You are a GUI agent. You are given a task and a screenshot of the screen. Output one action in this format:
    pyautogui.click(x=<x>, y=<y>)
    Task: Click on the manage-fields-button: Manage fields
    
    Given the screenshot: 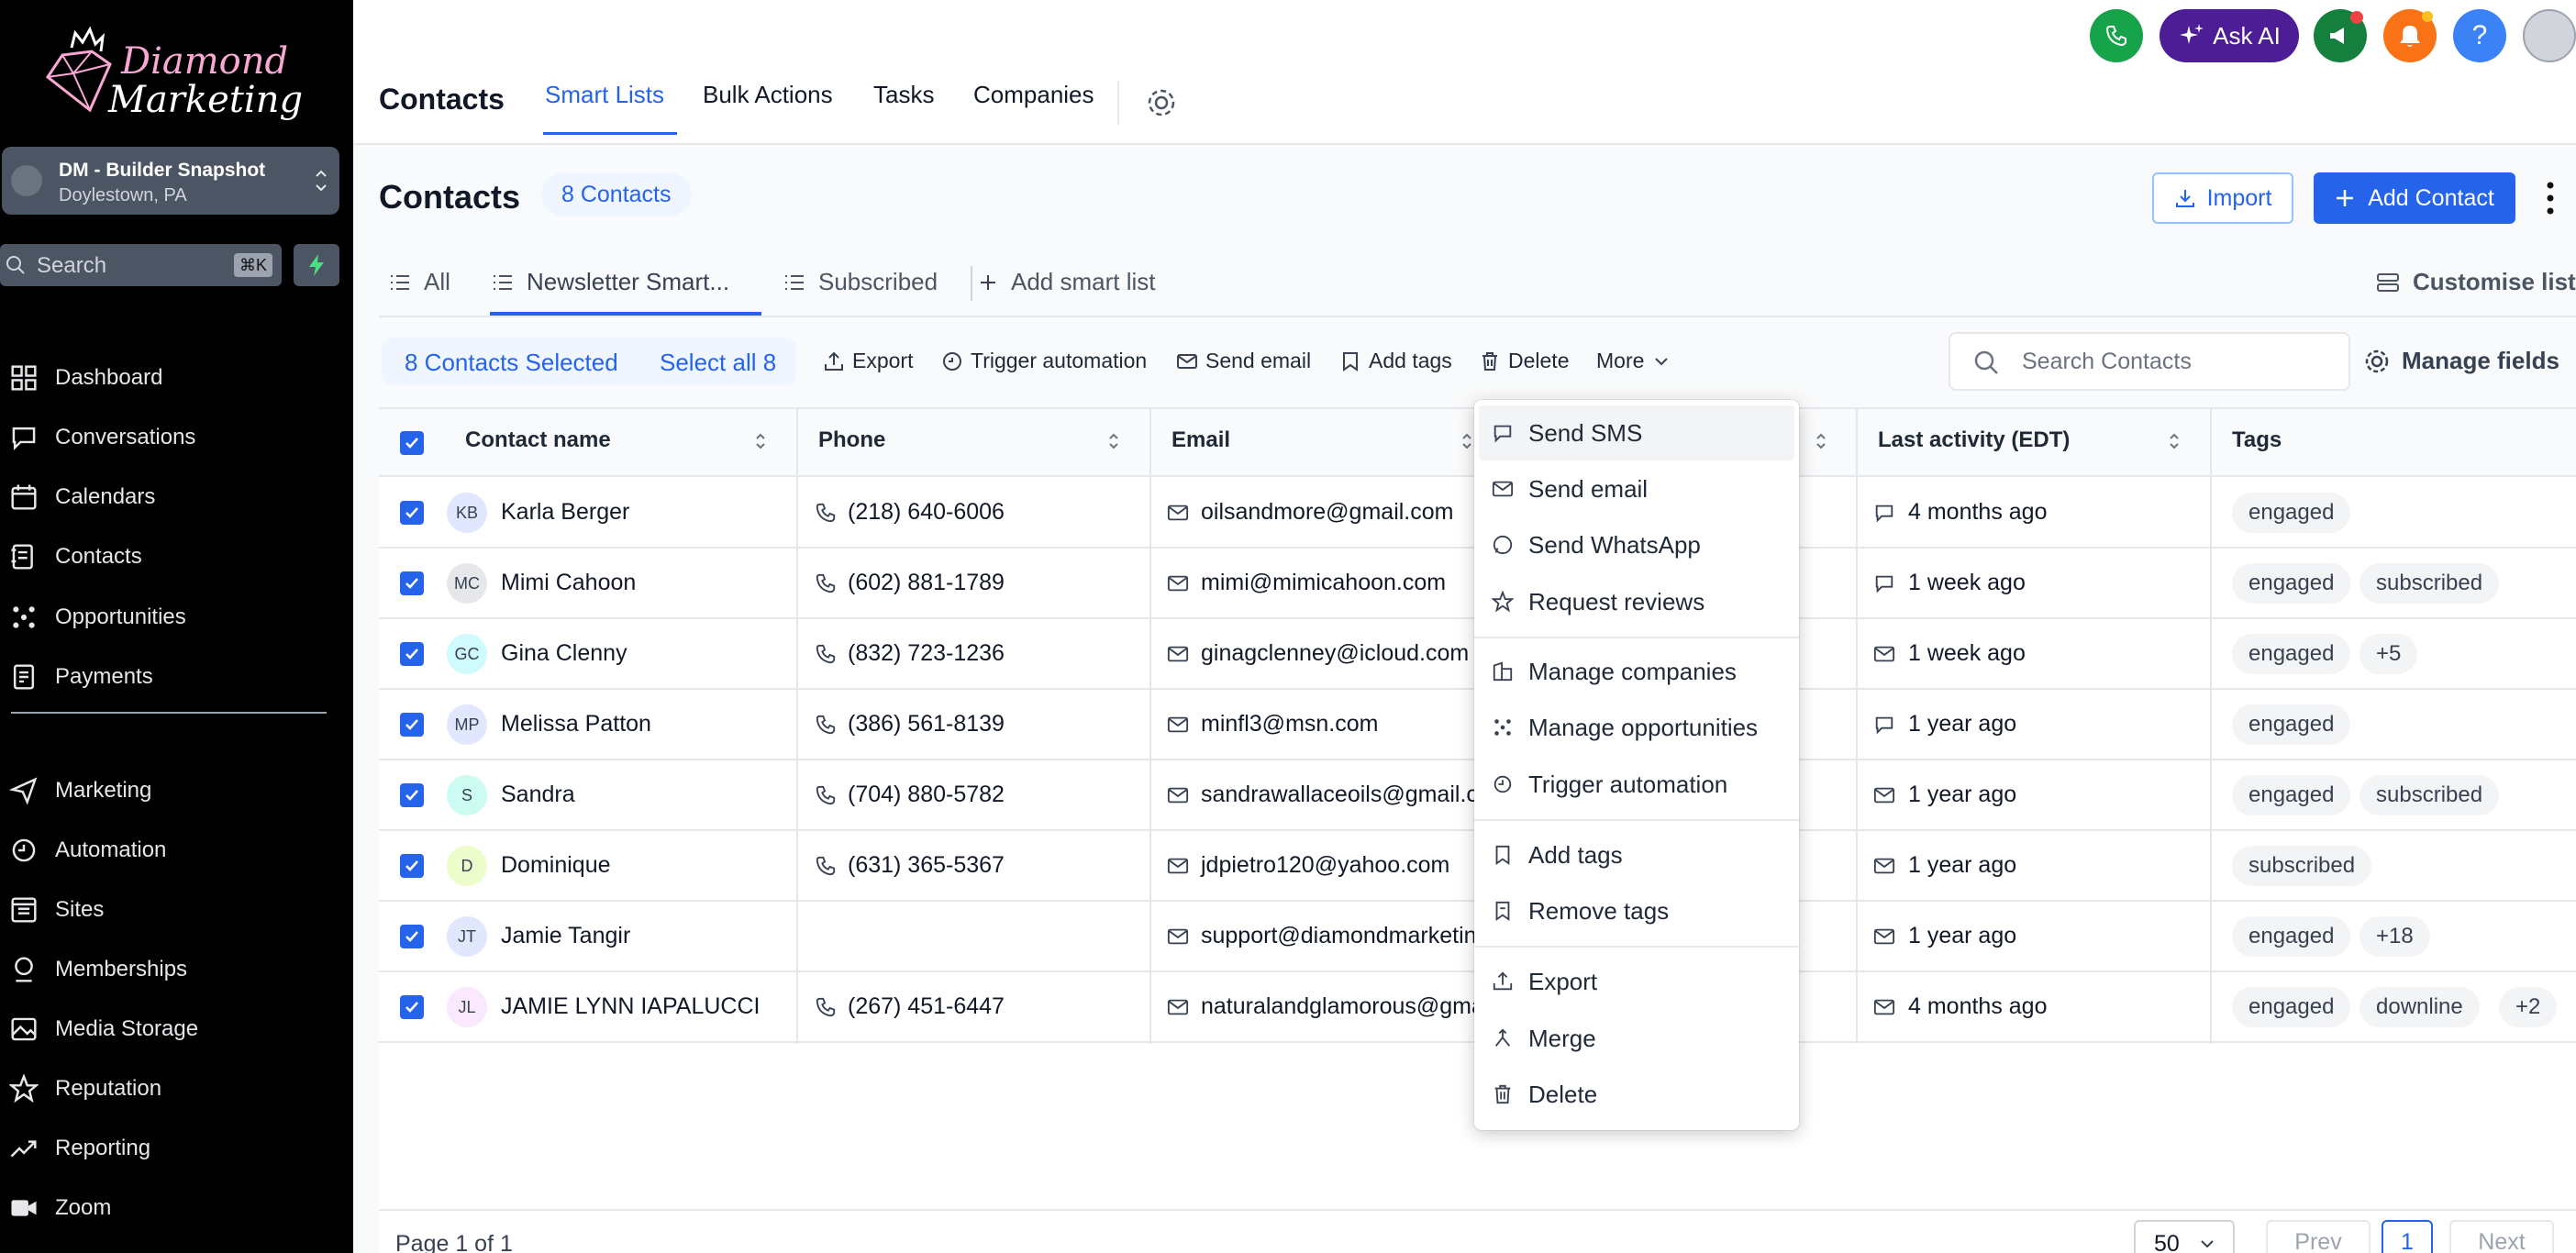 What is the action you would take?
    pyautogui.click(x=2461, y=361)
    